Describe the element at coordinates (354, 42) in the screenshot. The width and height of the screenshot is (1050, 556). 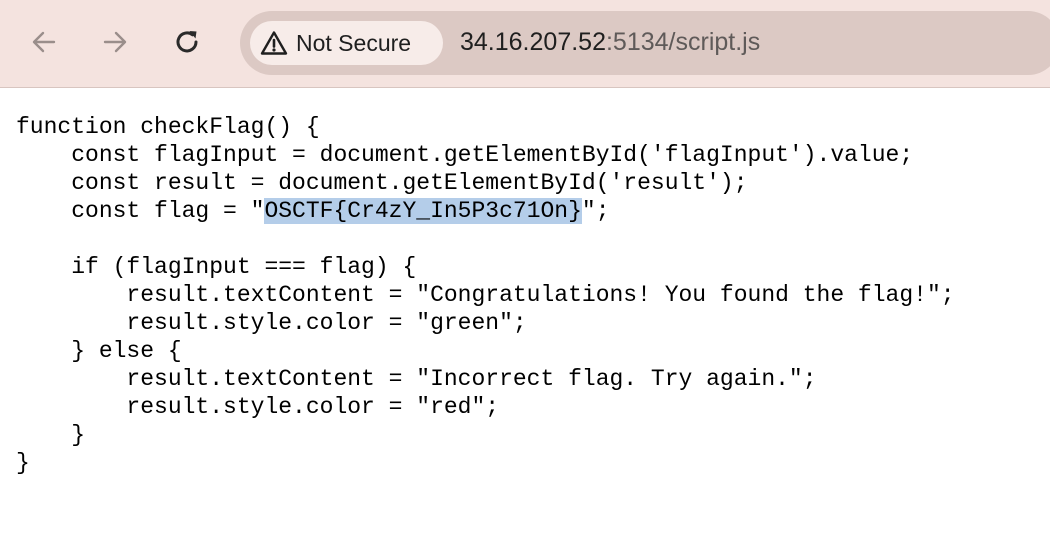
I see `security-label: Not Secure` at that location.